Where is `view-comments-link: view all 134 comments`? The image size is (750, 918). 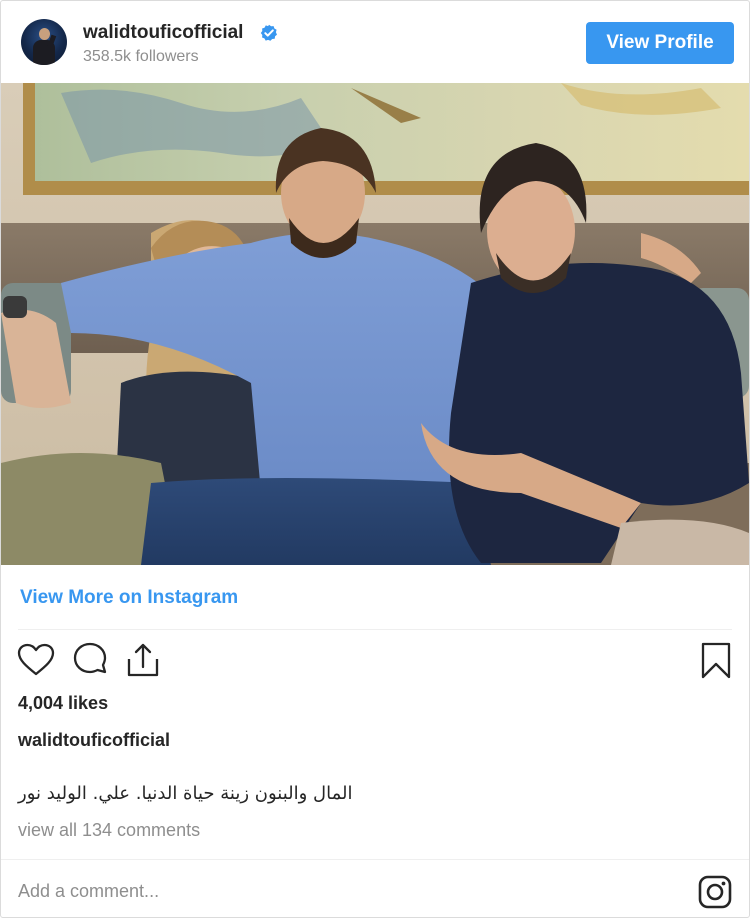
view-comments-link: view all 134 comments is located at coordinates (109, 830).